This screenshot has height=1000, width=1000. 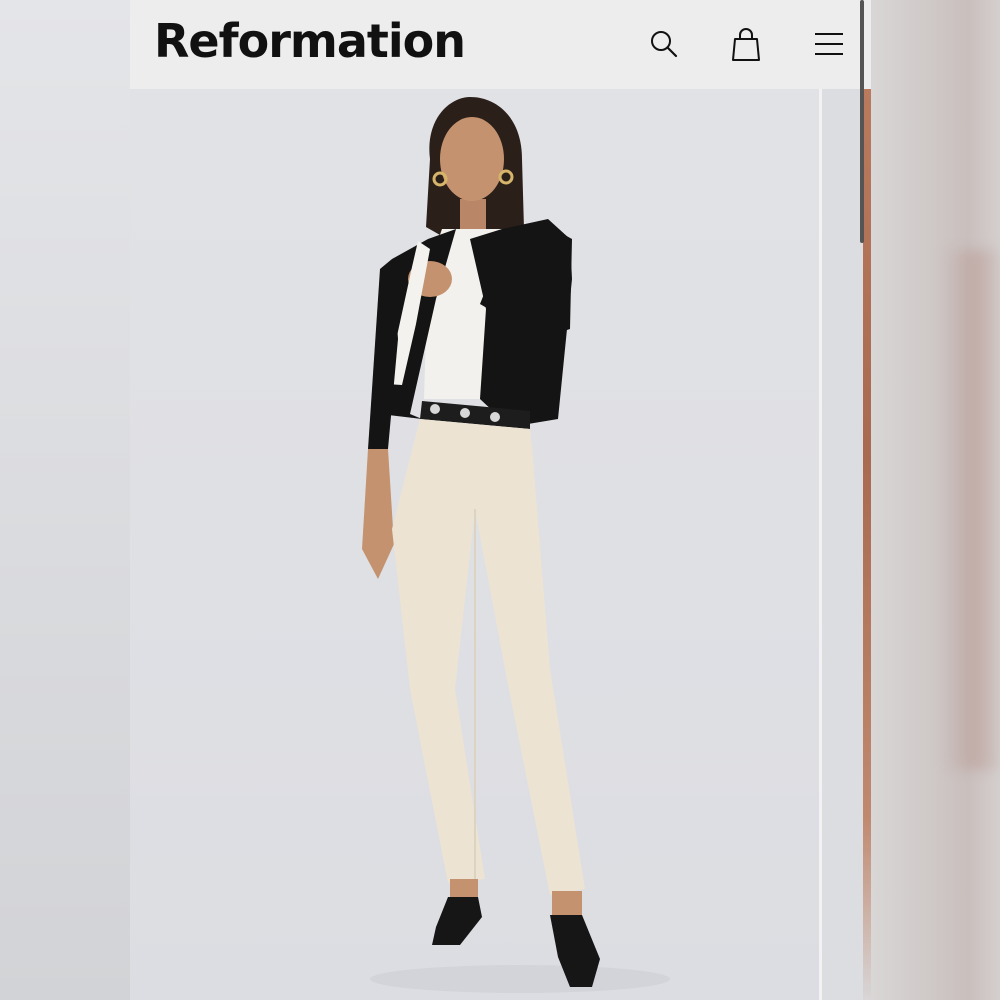 I want to click on brand-logo: Reformation, so click(x=310, y=41).